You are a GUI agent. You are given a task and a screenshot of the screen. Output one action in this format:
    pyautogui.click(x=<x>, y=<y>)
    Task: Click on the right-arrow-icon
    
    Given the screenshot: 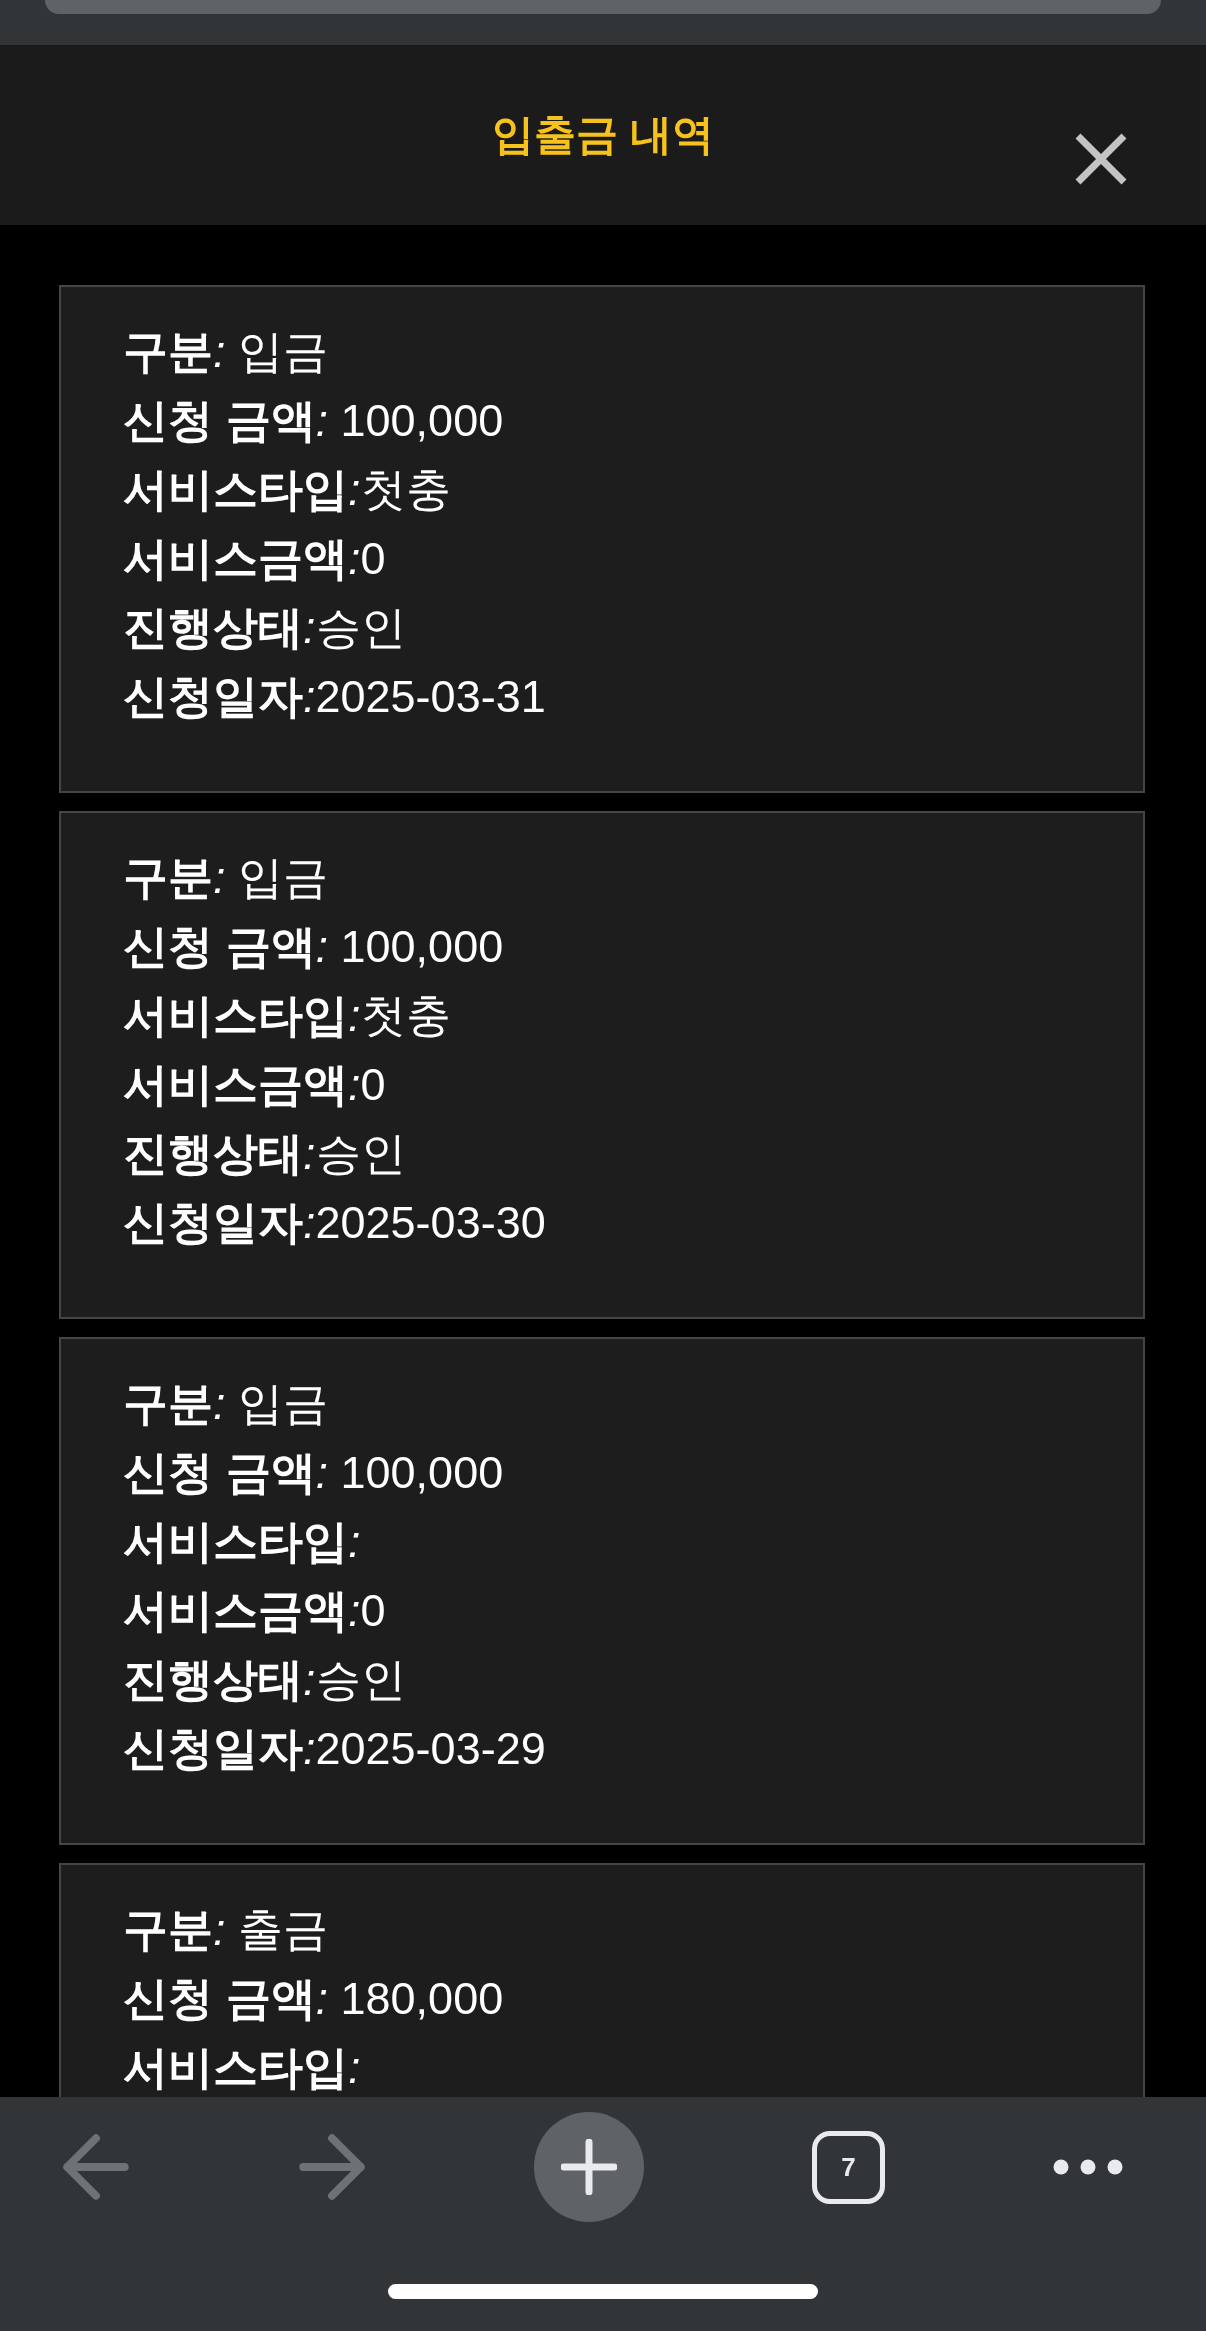 What is the action you would take?
    pyautogui.click(x=332, y=2167)
    